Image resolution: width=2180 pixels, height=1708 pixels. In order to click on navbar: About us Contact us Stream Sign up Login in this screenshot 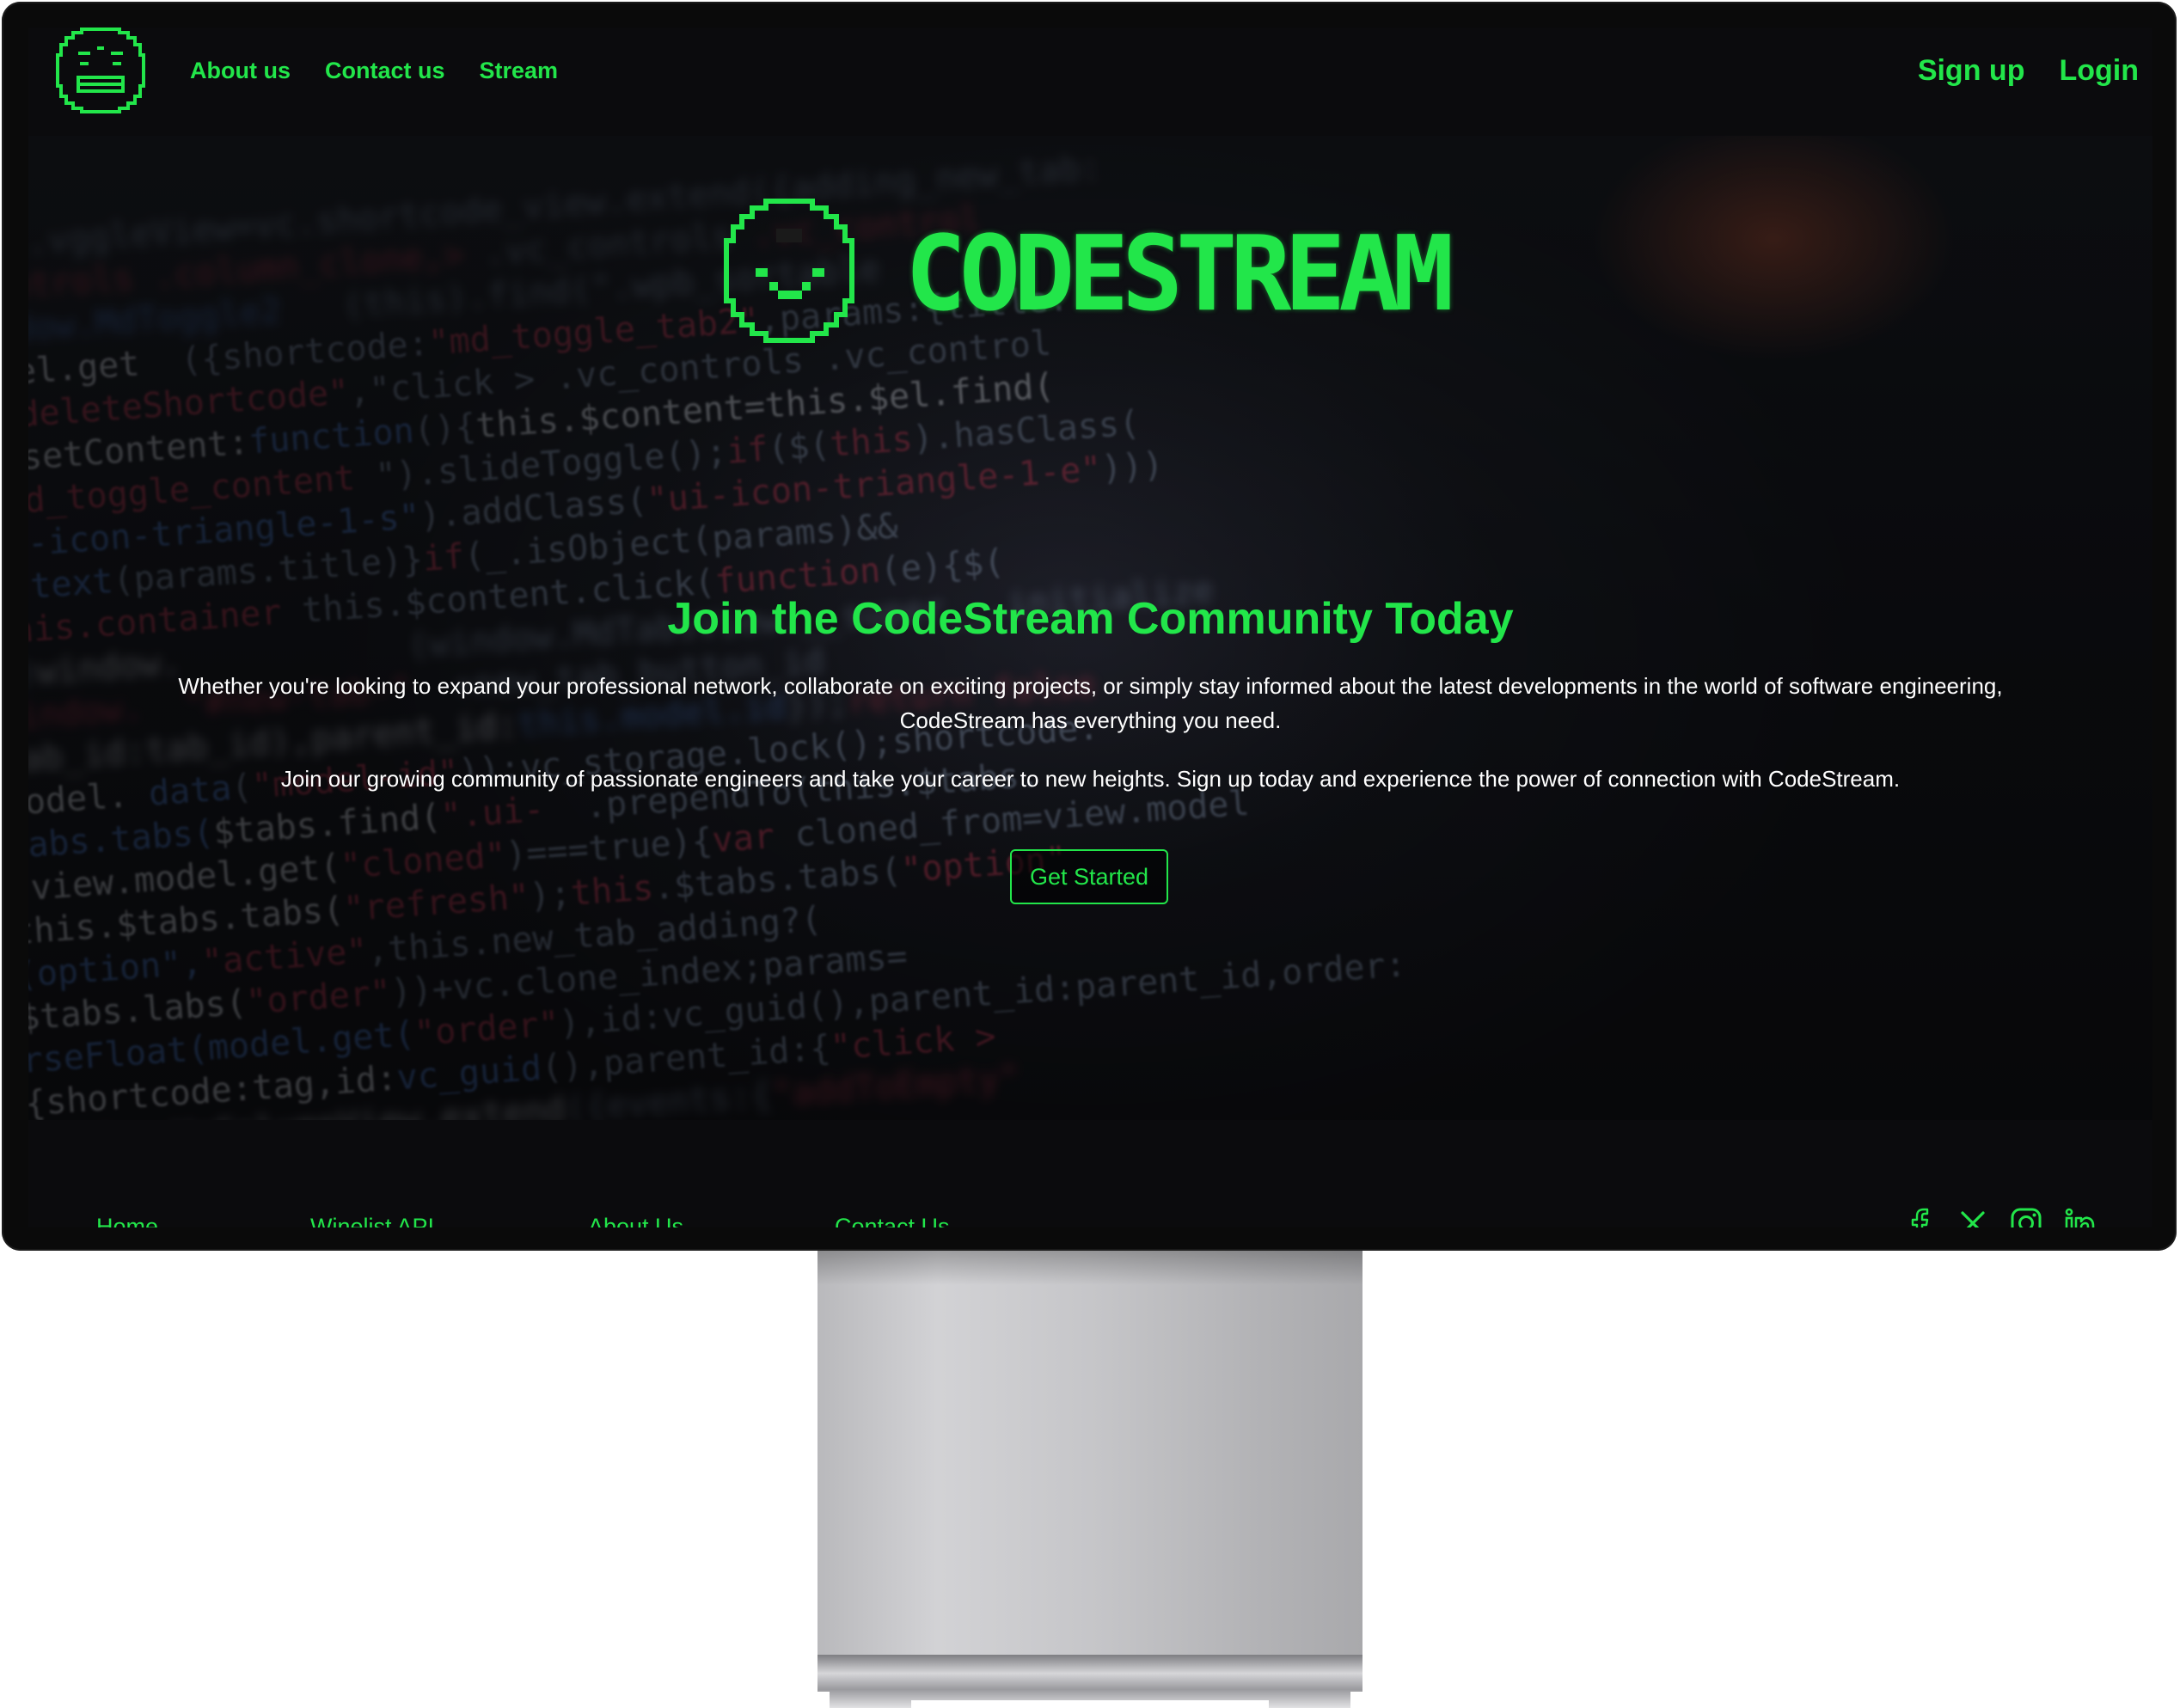, I will do `click(1090, 82)`.